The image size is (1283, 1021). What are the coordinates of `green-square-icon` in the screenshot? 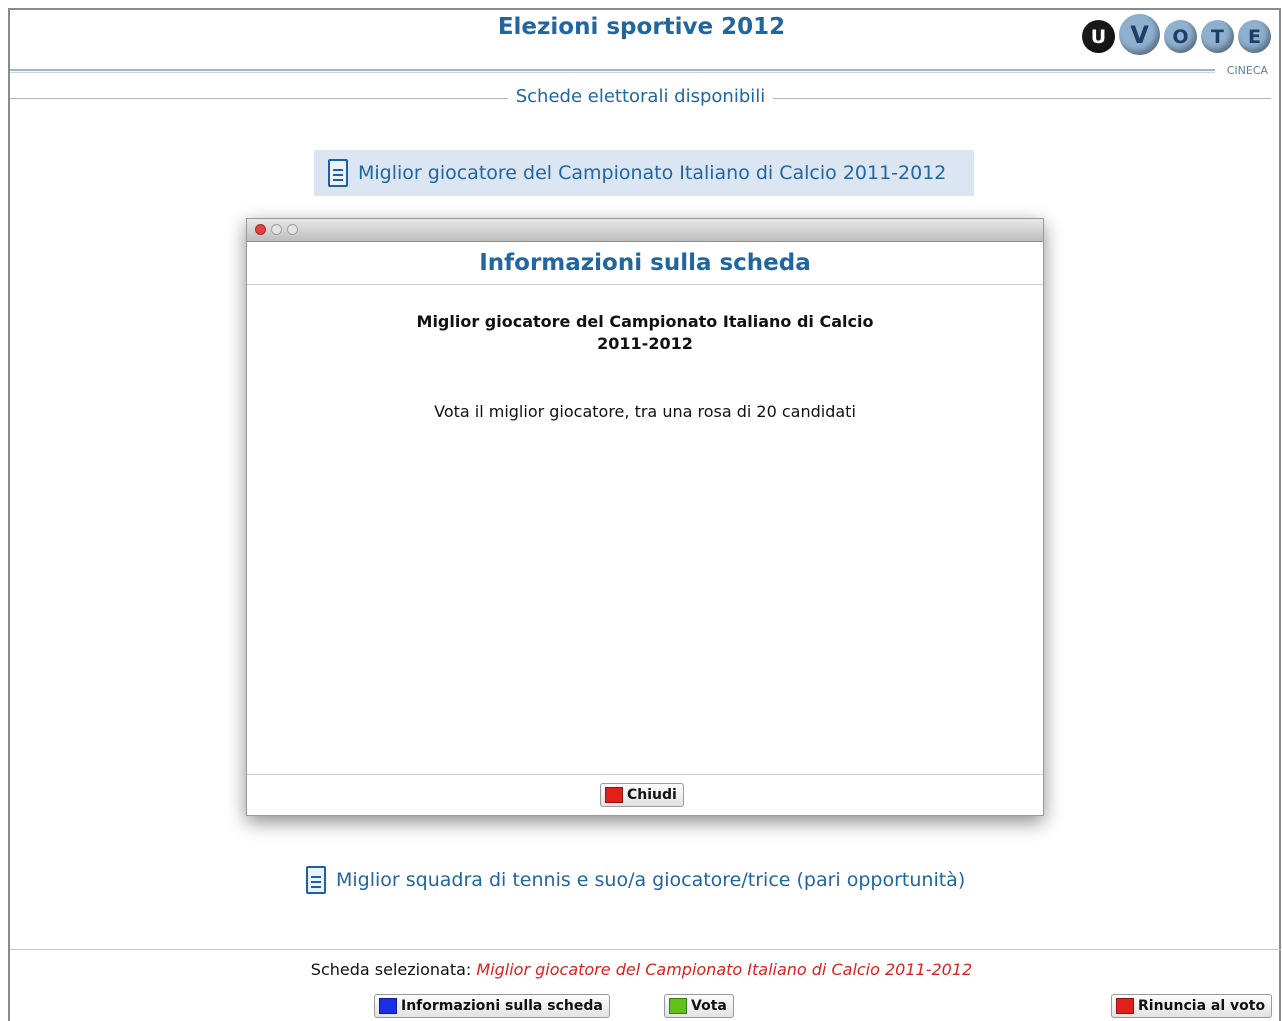 It's located at (678, 1006).